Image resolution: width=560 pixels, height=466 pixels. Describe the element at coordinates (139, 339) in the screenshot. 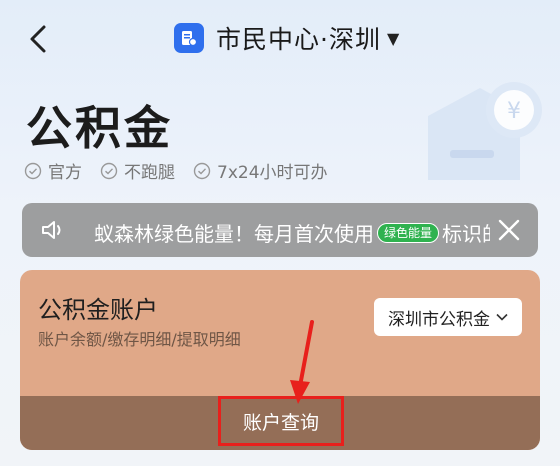

I see `card-subtitle: 账户余额/缴存明细/提取明细` at that location.